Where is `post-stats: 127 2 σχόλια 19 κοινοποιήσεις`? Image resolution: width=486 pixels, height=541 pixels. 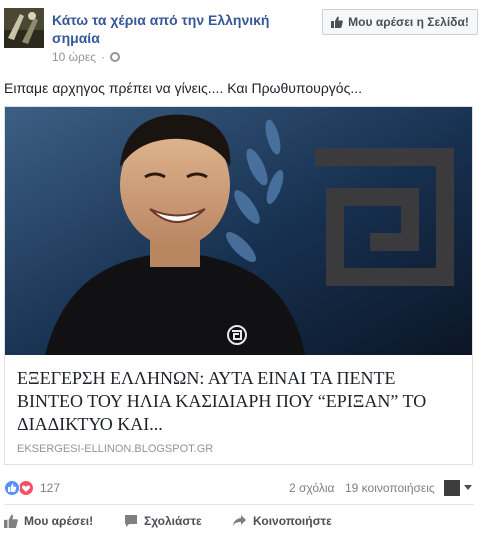 post-stats: 127 2 σχόλια 19 κοινοποιήσεις is located at coordinates (243, 488).